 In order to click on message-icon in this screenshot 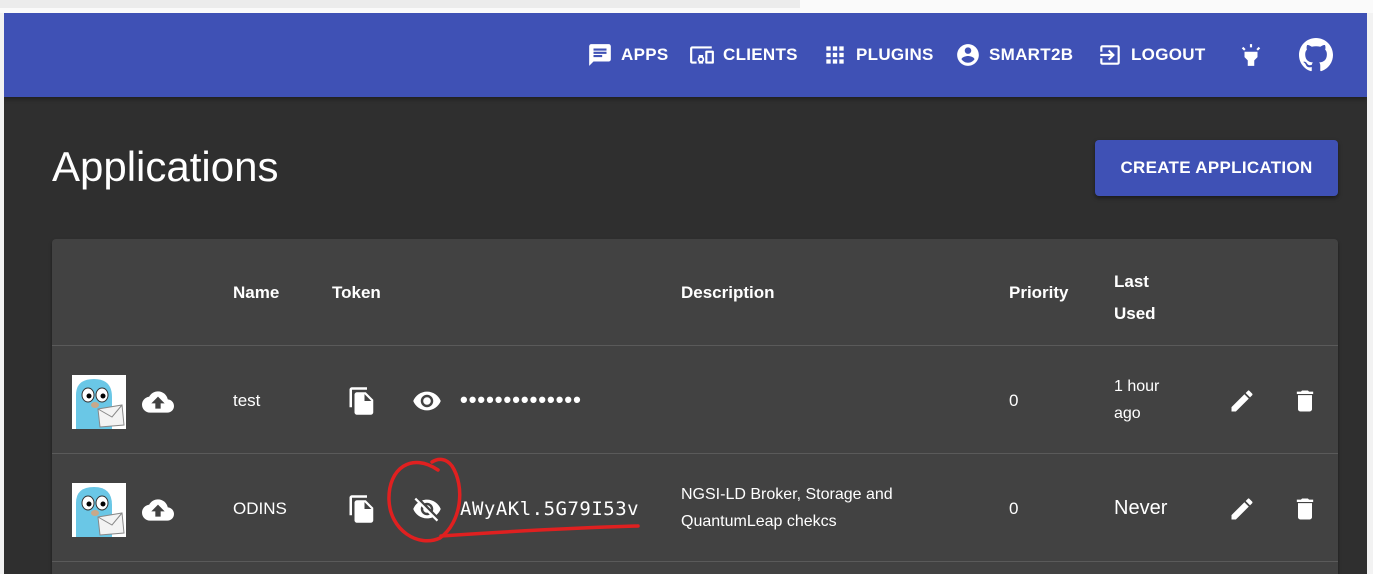, I will do `click(600, 55)`.